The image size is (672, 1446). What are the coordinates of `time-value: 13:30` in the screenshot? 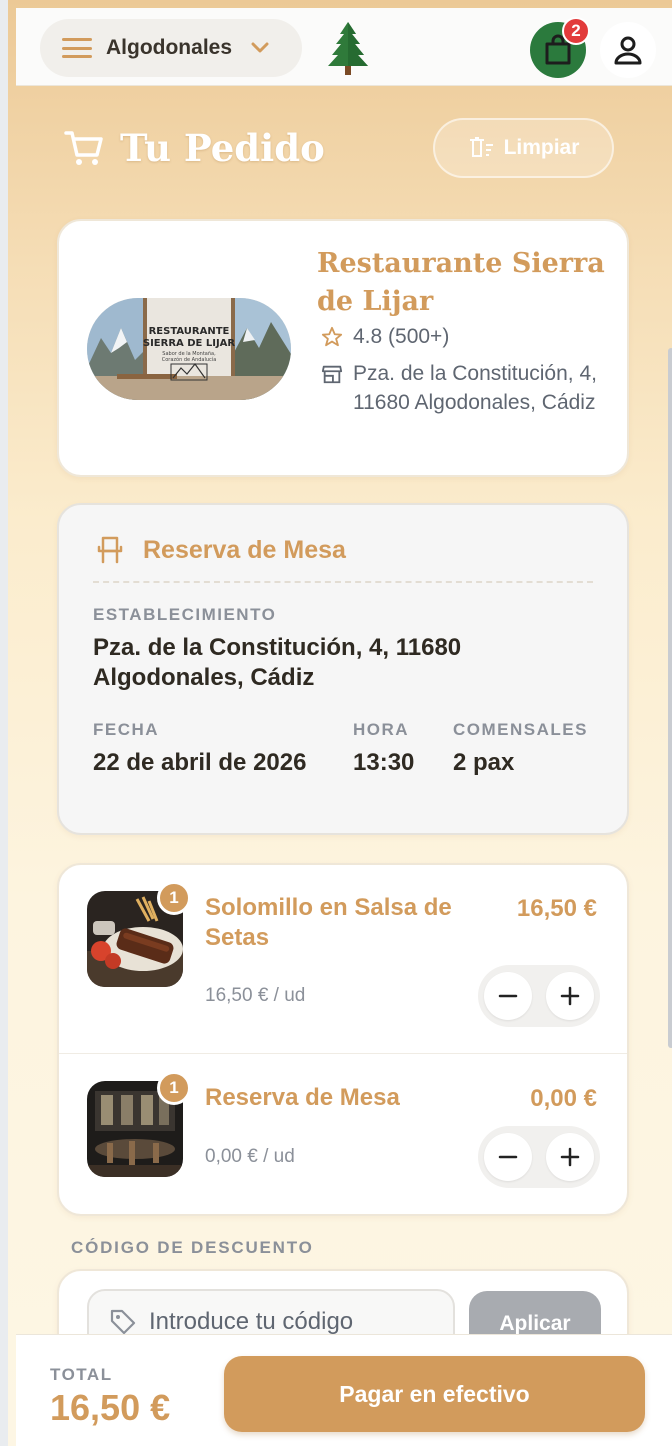 It's located at (384, 762).